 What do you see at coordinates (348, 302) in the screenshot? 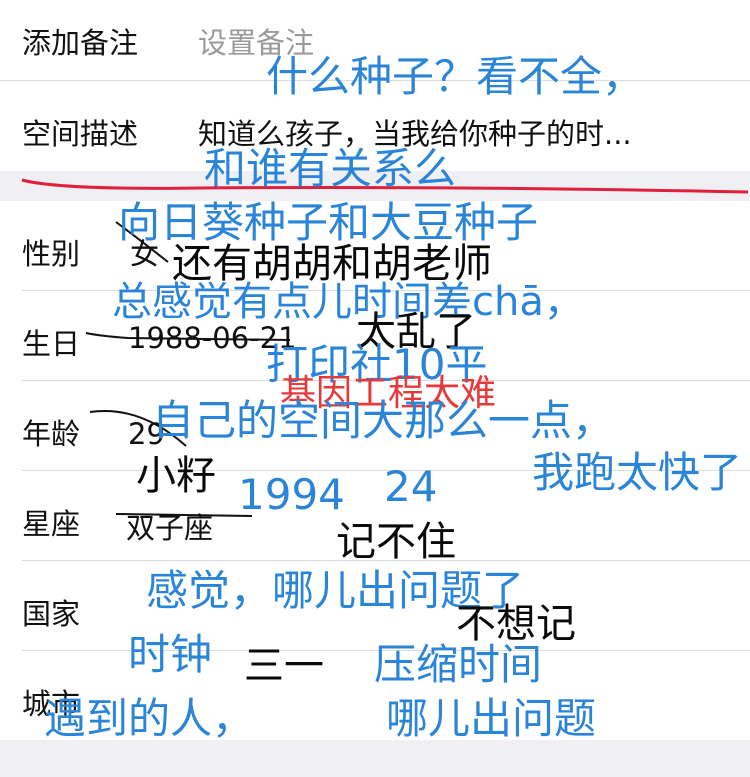
I see `annotation-text: 总感觉有点儿时间差chā，` at bounding box center [348, 302].